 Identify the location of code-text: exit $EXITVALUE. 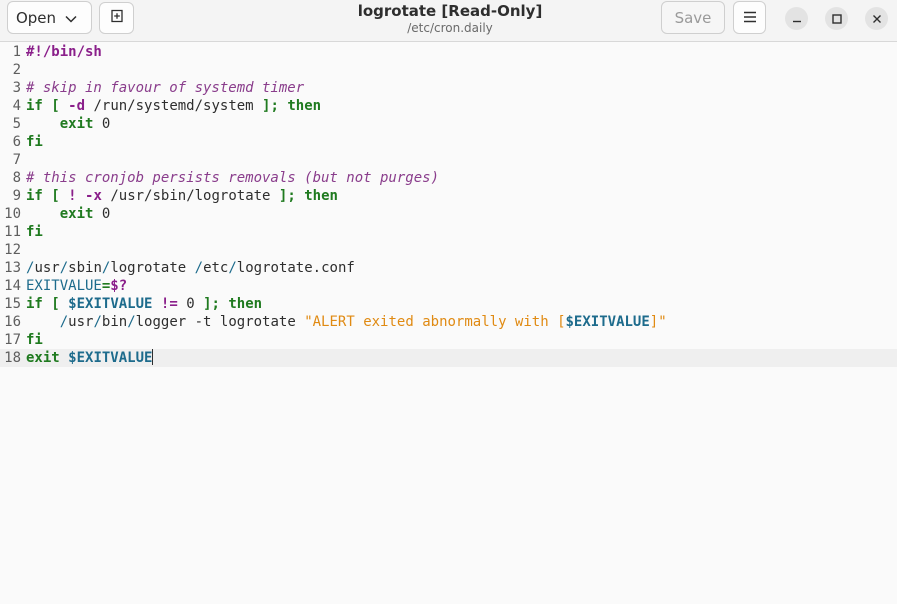
(90, 358).